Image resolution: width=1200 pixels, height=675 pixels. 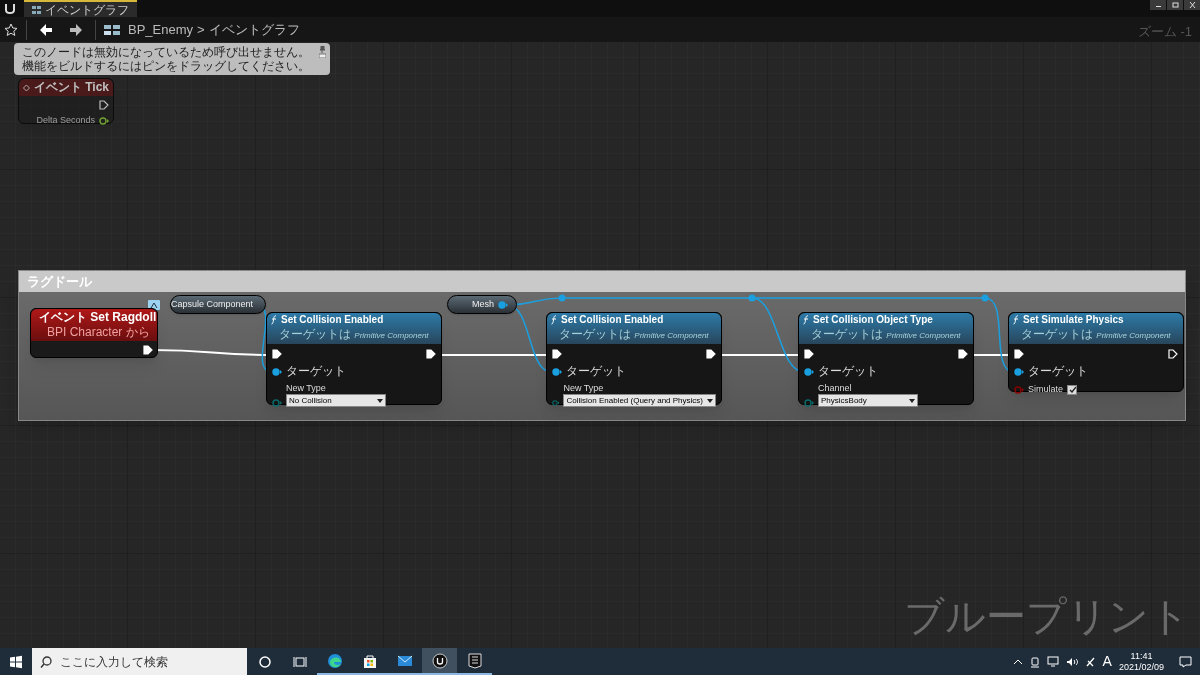 What do you see at coordinates (16, 661) in the screenshot?
I see `windows-start-icon` at bounding box center [16, 661].